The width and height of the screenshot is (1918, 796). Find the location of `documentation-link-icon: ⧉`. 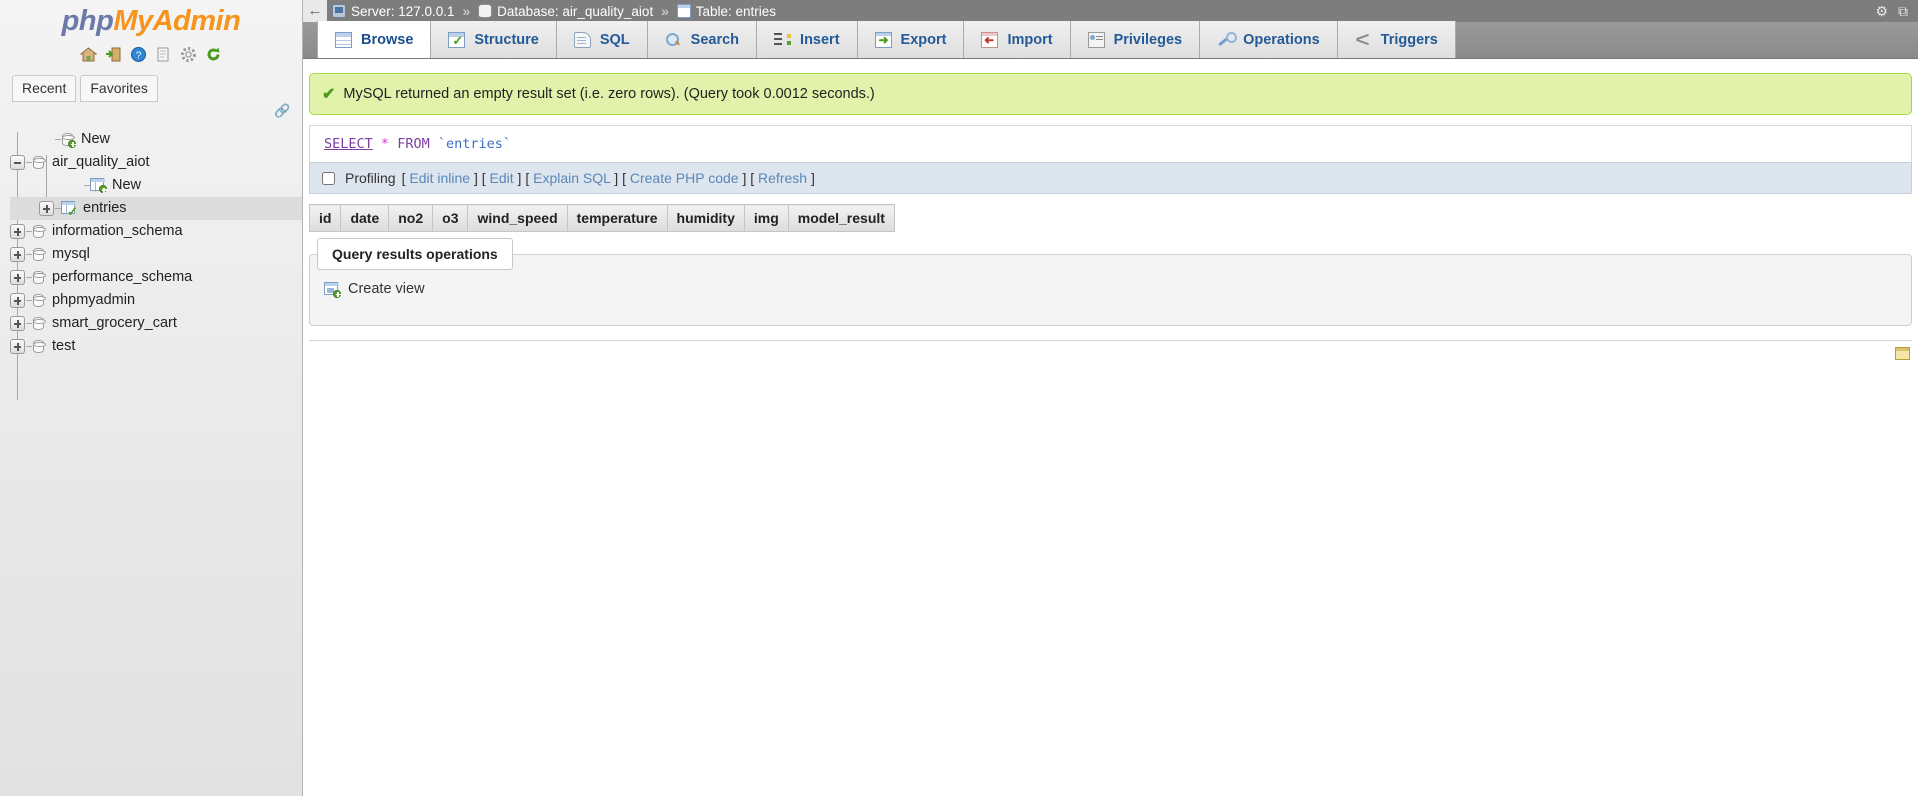

documentation-link-icon: ⧉ is located at coordinates (1903, 11).